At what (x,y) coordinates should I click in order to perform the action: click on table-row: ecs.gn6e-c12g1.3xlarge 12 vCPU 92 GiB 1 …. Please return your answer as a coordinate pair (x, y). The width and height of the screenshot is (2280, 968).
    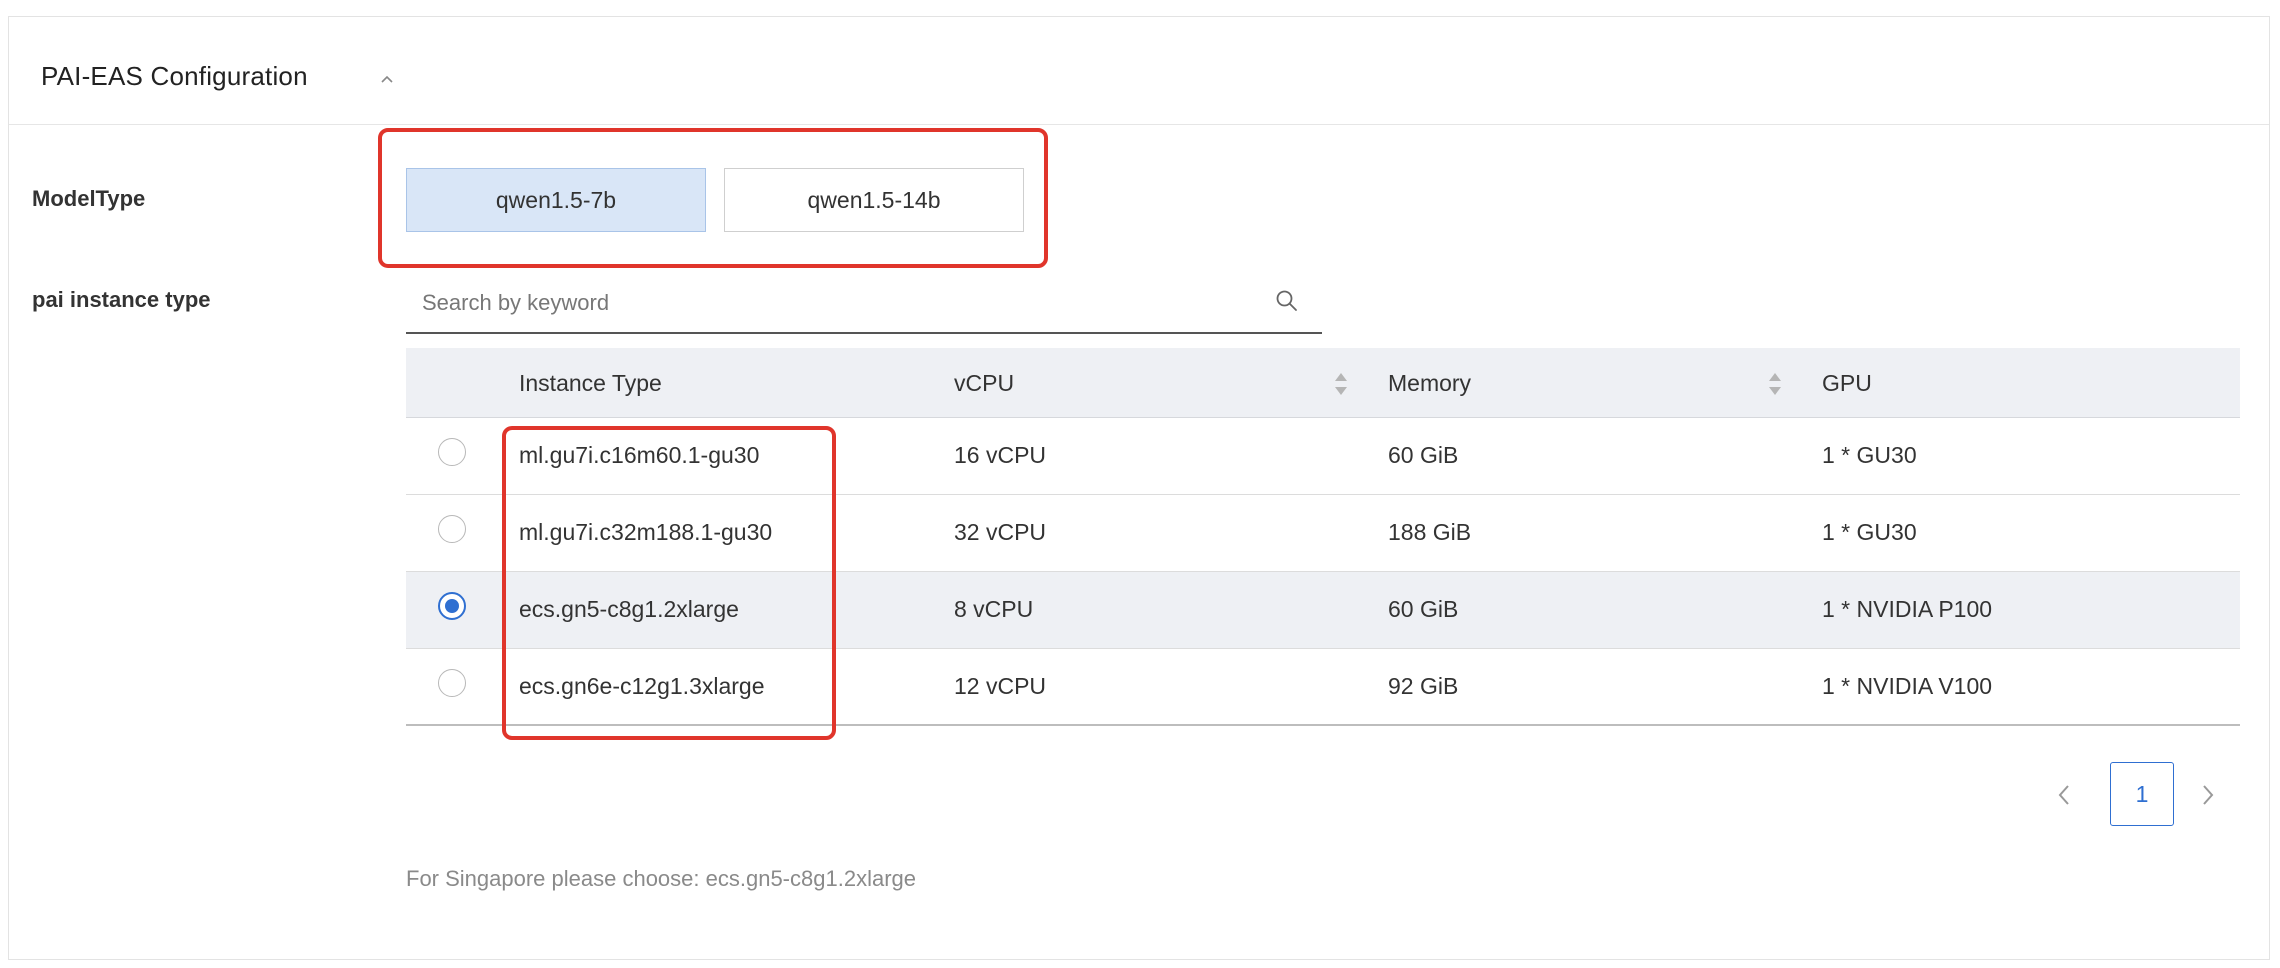
    Looking at the image, I should click on (1323, 687).